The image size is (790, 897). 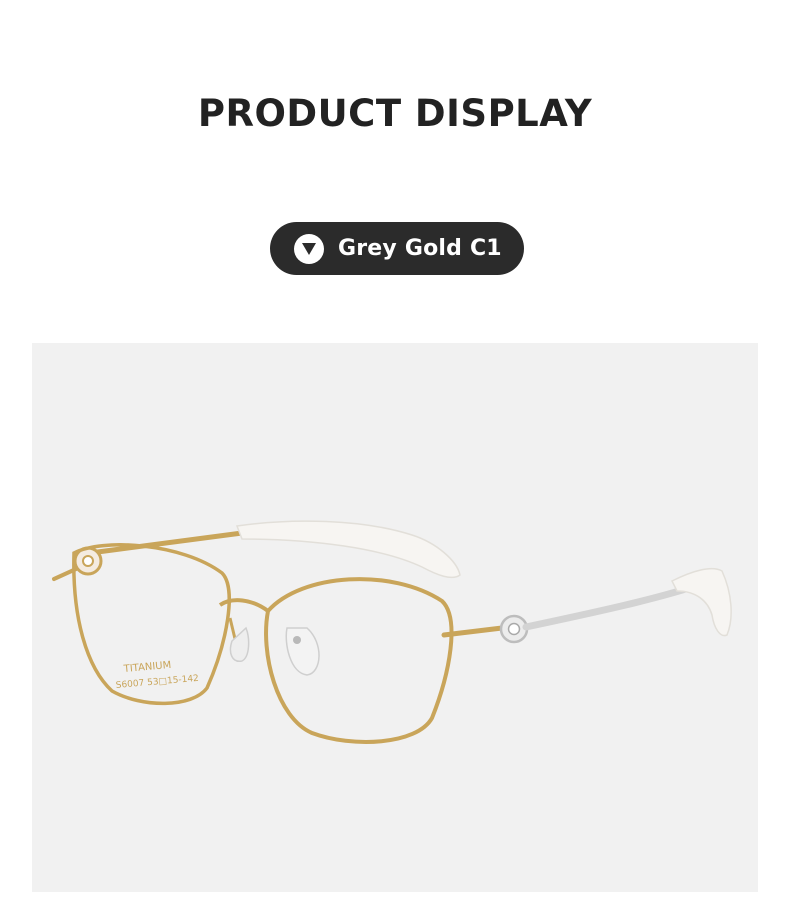 What do you see at coordinates (420, 248) in the screenshot?
I see `color-option-label: Grey Gold C1` at bounding box center [420, 248].